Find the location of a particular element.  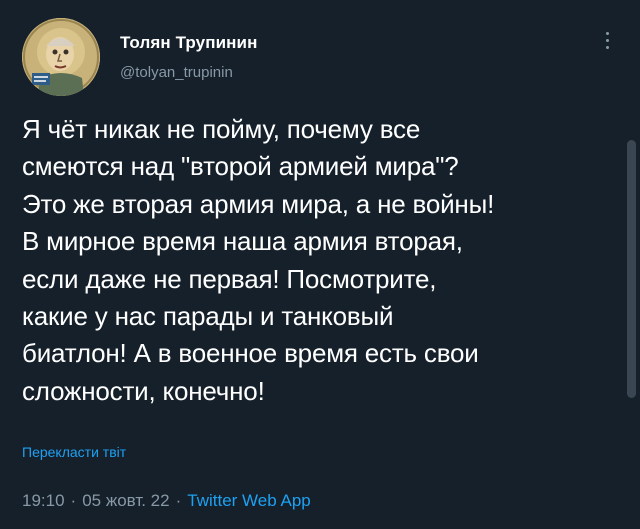

tweet-meta: 19:10 · 05 жовт. 22 · Twitter Web App is located at coordinates (166, 501).